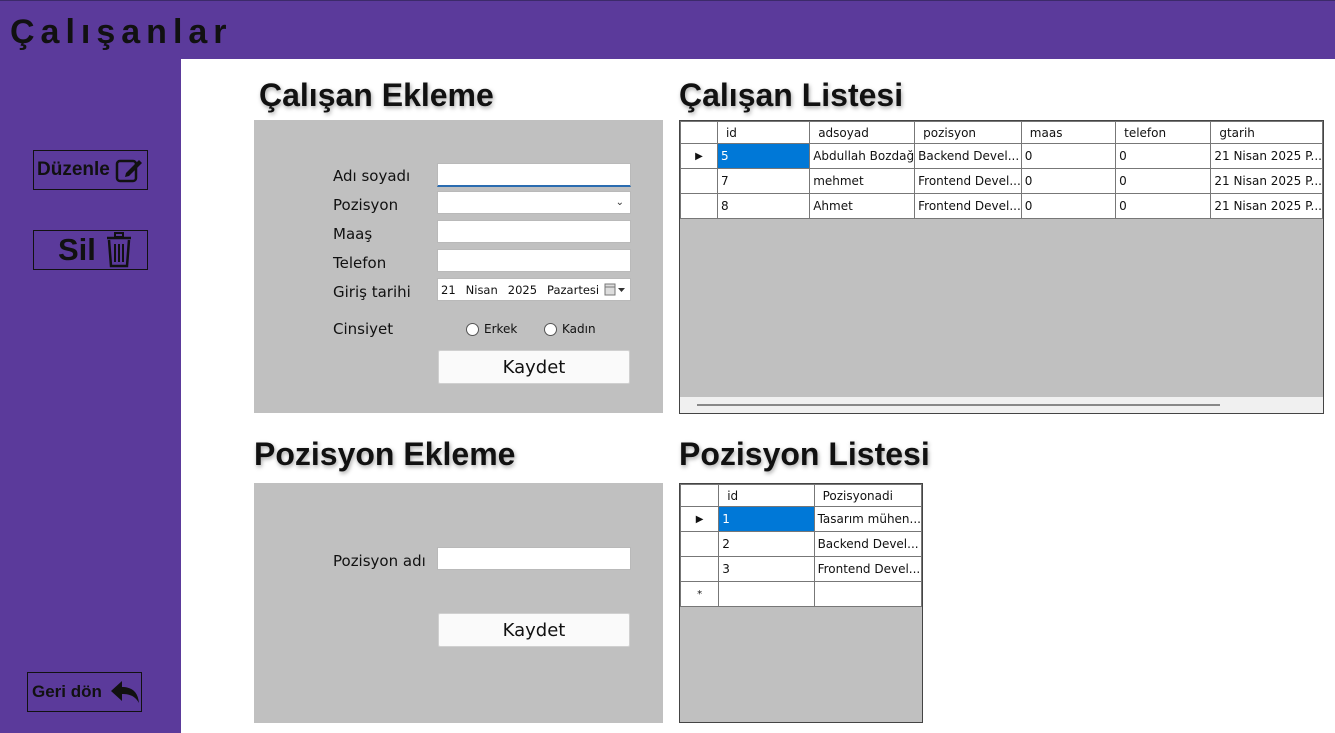 The height and width of the screenshot is (733, 1335). I want to click on table-cell: Ahmet, so click(862, 206).